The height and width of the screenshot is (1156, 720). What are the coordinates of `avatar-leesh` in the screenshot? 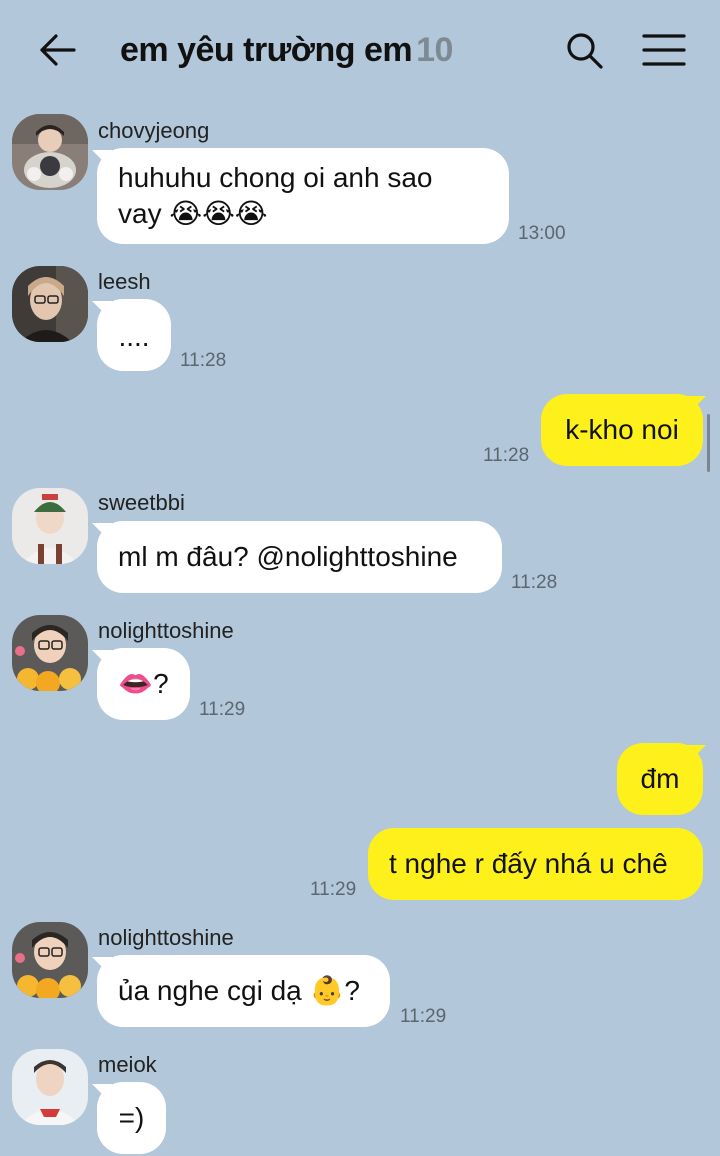 It's located at (50, 304).